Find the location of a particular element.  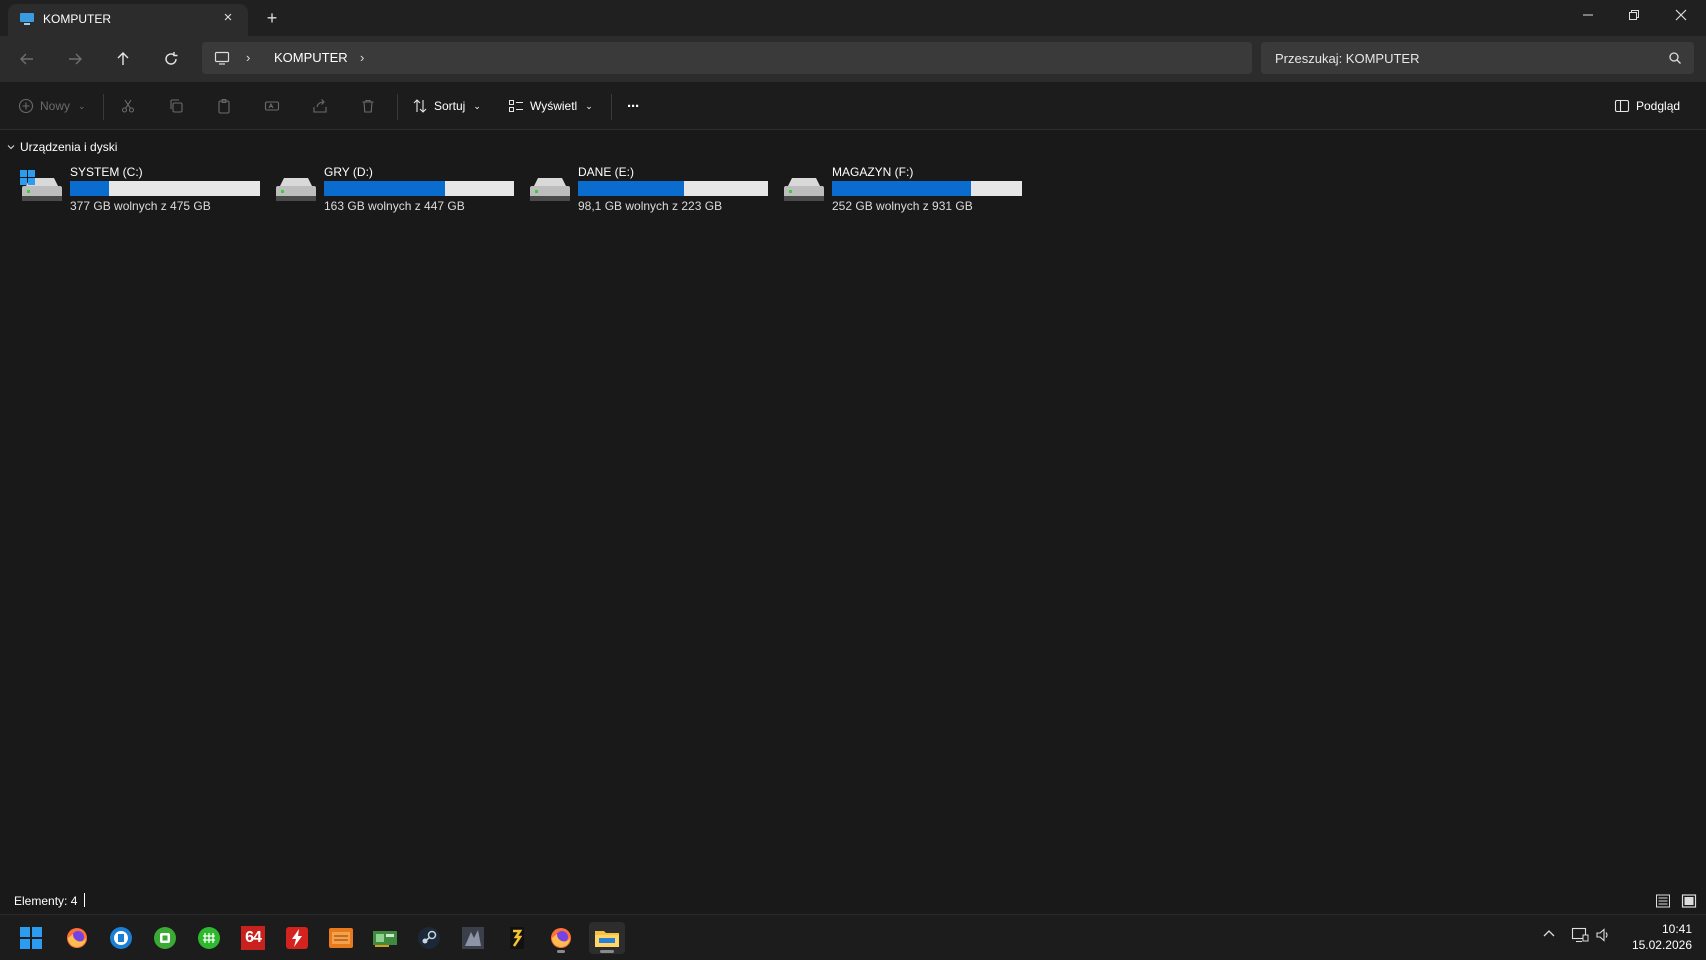

rename-button is located at coordinates (272, 106).